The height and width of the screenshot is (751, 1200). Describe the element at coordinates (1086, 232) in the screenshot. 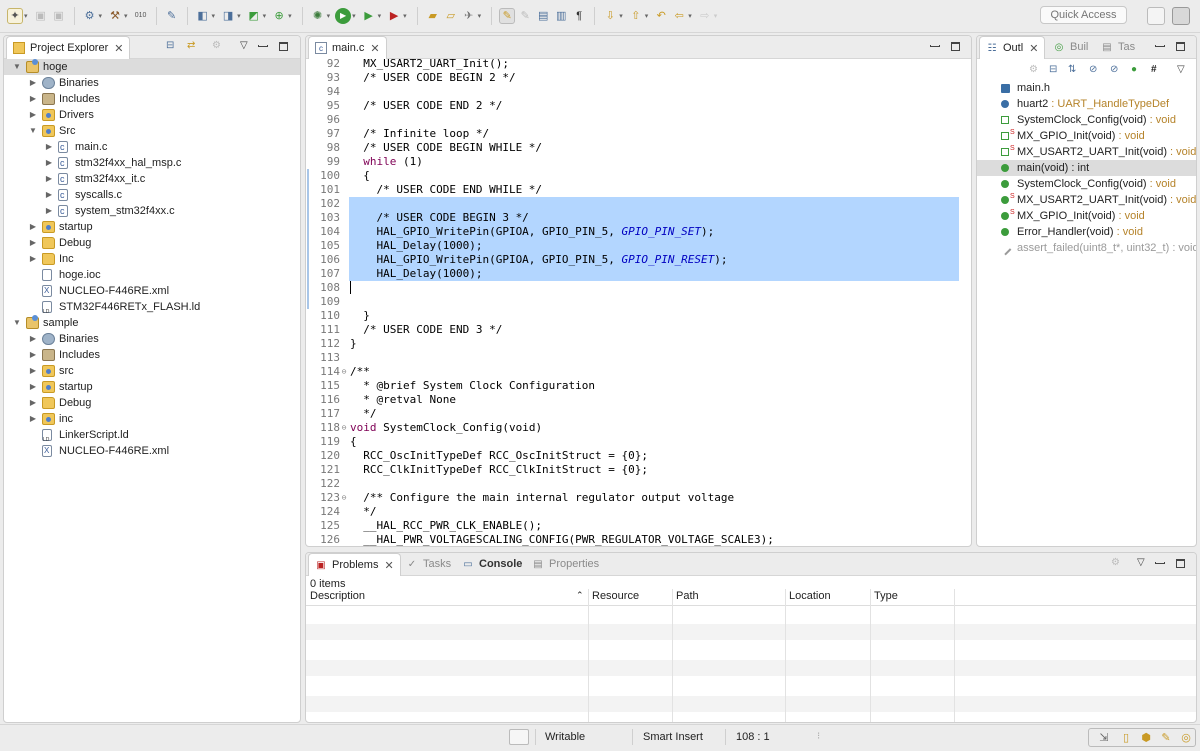

I see `outline-item: Error_Handler(void) : void` at that location.